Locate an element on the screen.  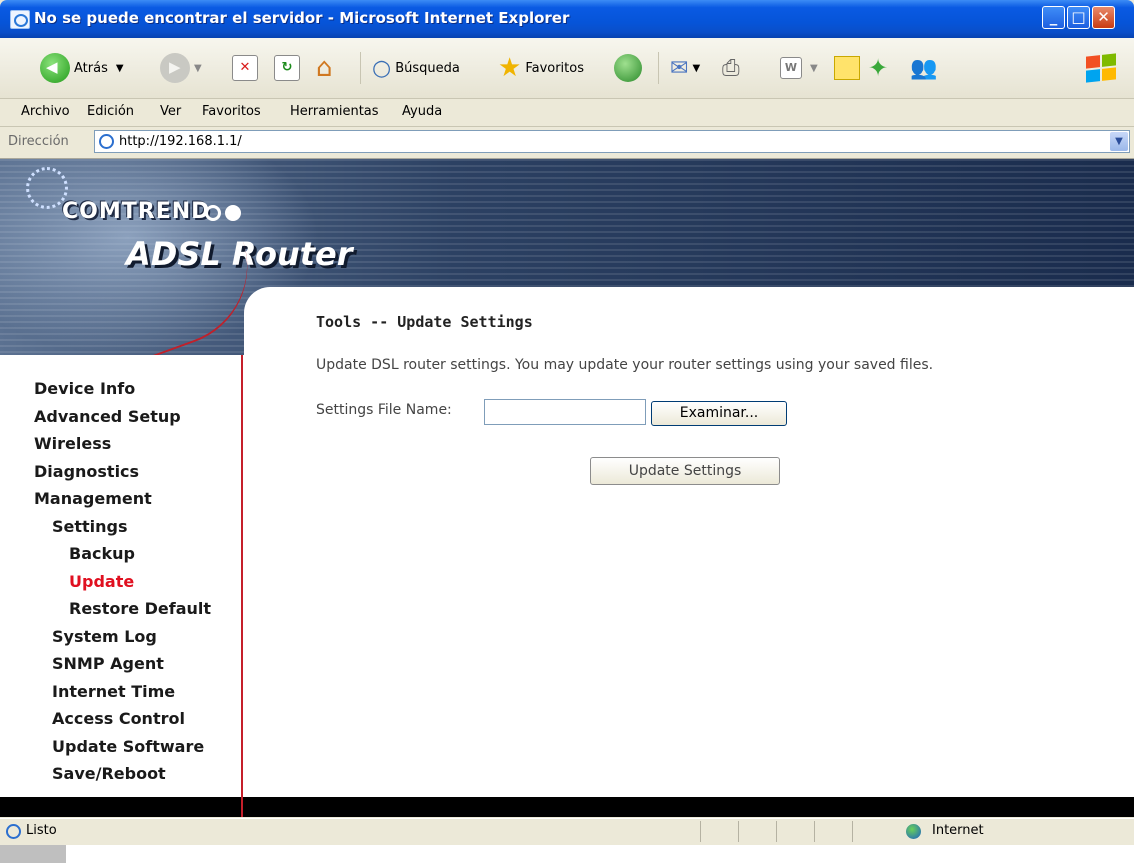
address-input: http://192.168.1.1/ ▼ is located at coordinates (612, 141).